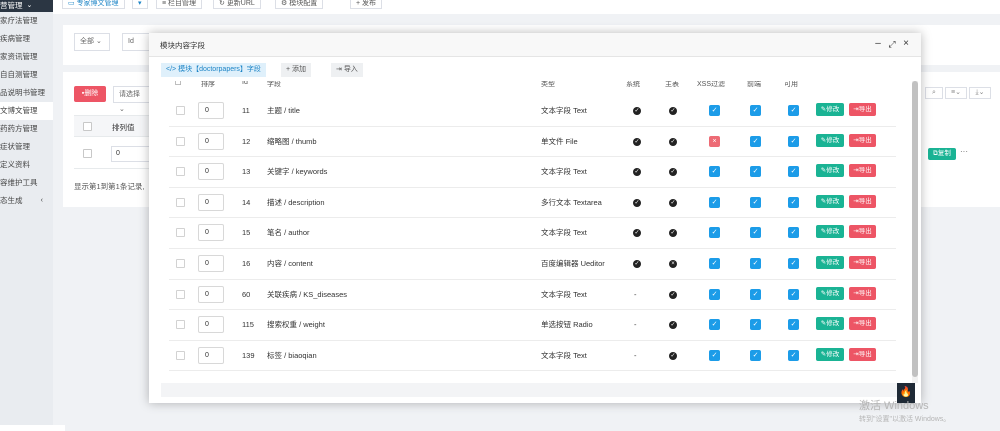 Image resolution: width=1000 pixels, height=431 pixels. Describe the element at coordinates (26, 201) in the screenshot. I see `sidebar-item: 态生成 ‹` at that location.